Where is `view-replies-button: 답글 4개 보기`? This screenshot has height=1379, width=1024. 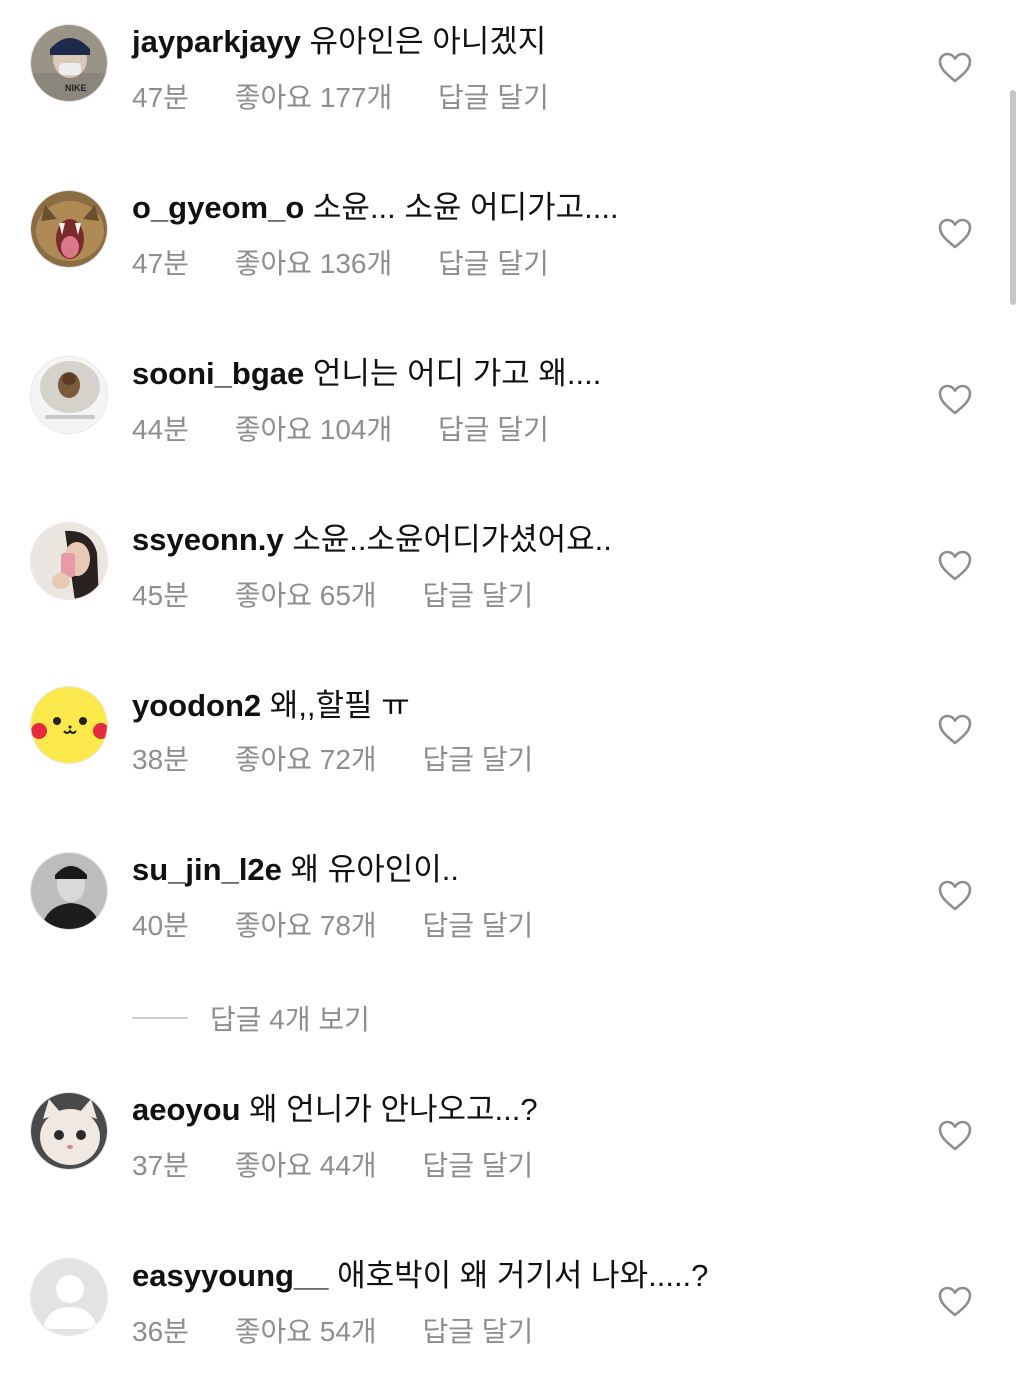 view-replies-button: 답글 4개 보기 is located at coordinates (251, 1018).